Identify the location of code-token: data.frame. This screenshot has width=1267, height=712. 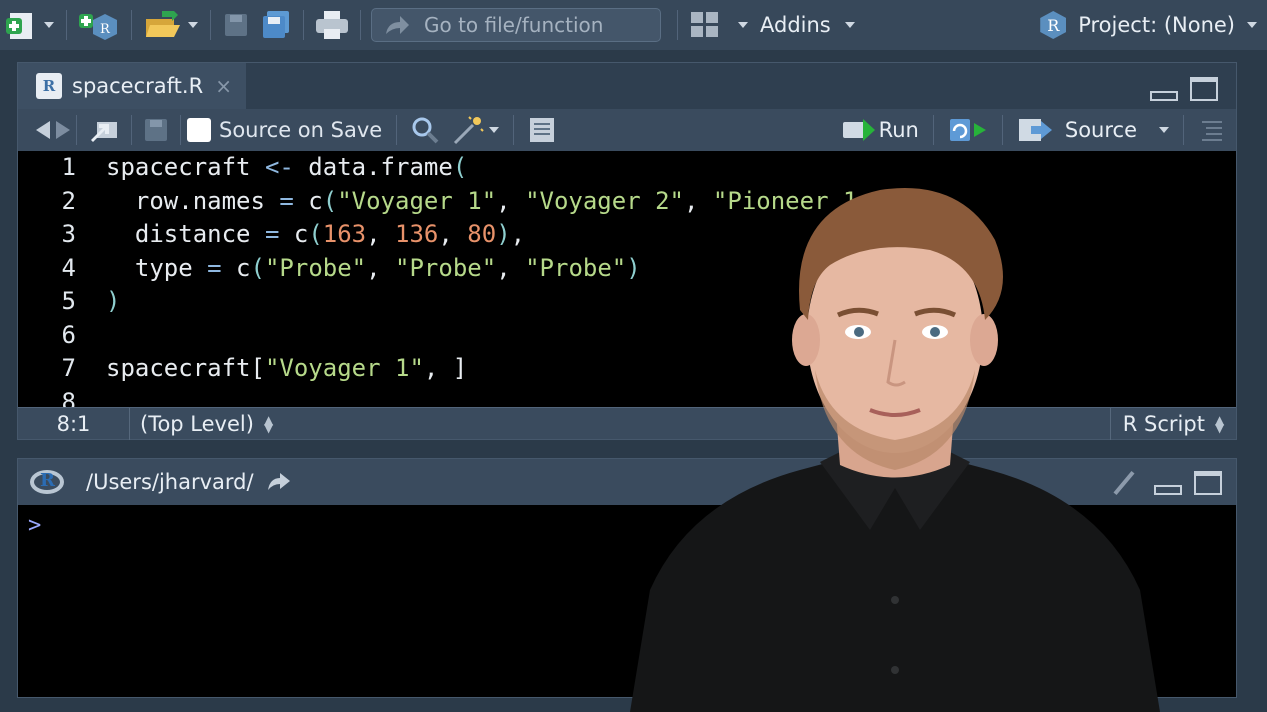
(373, 167).